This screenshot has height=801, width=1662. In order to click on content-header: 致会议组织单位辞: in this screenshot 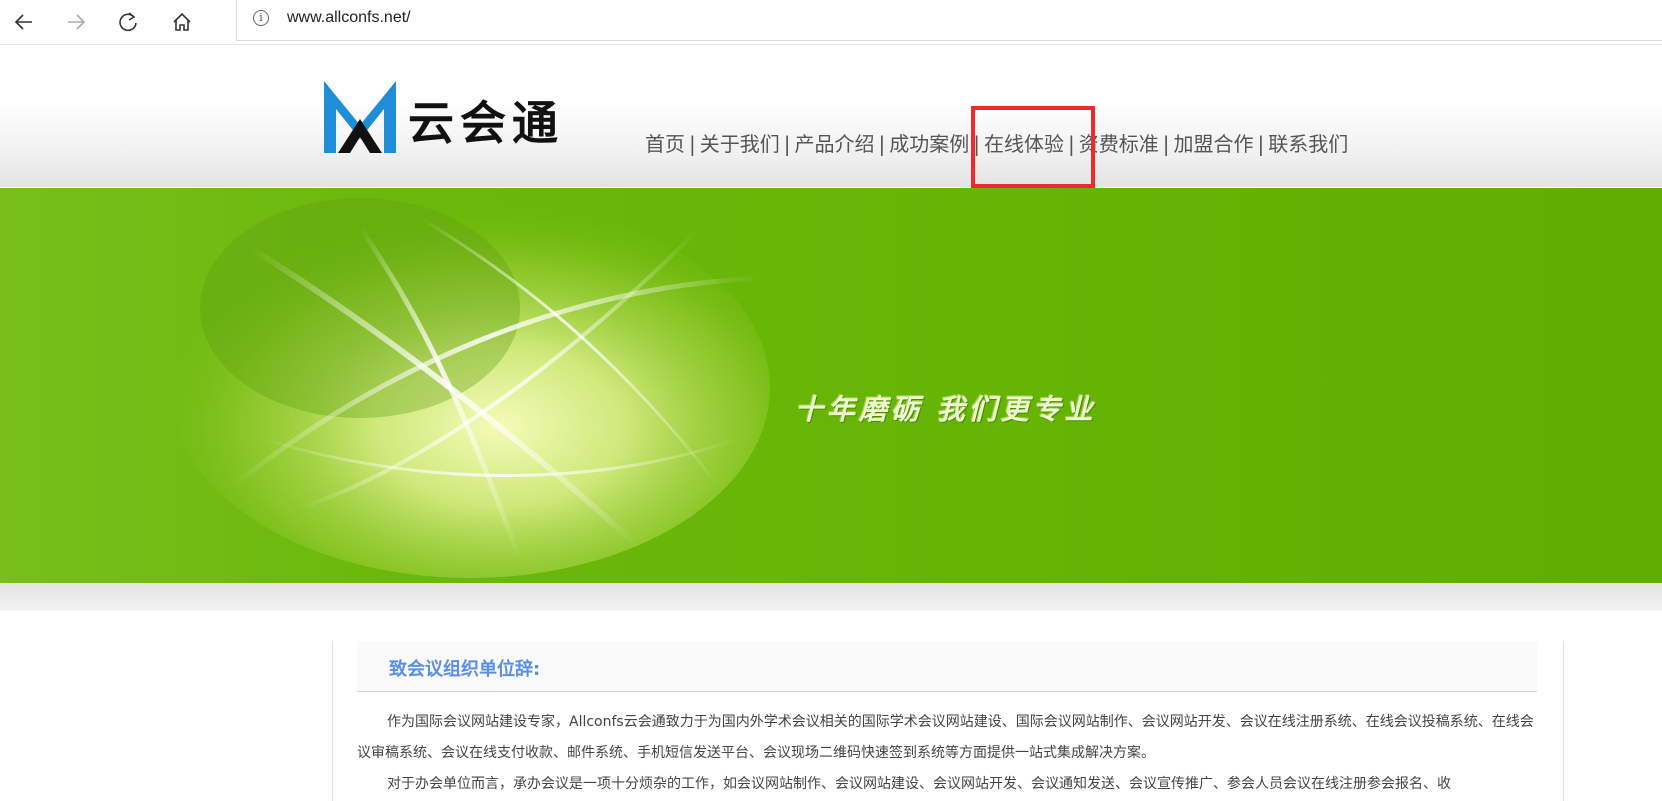, I will do `click(947, 666)`.